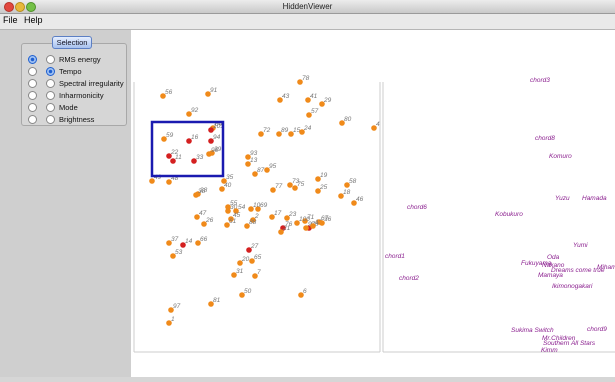 This screenshot has width=615, height=382. Describe the element at coordinates (597, 329) in the screenshot. I see `artist-label: chord9` at that location.